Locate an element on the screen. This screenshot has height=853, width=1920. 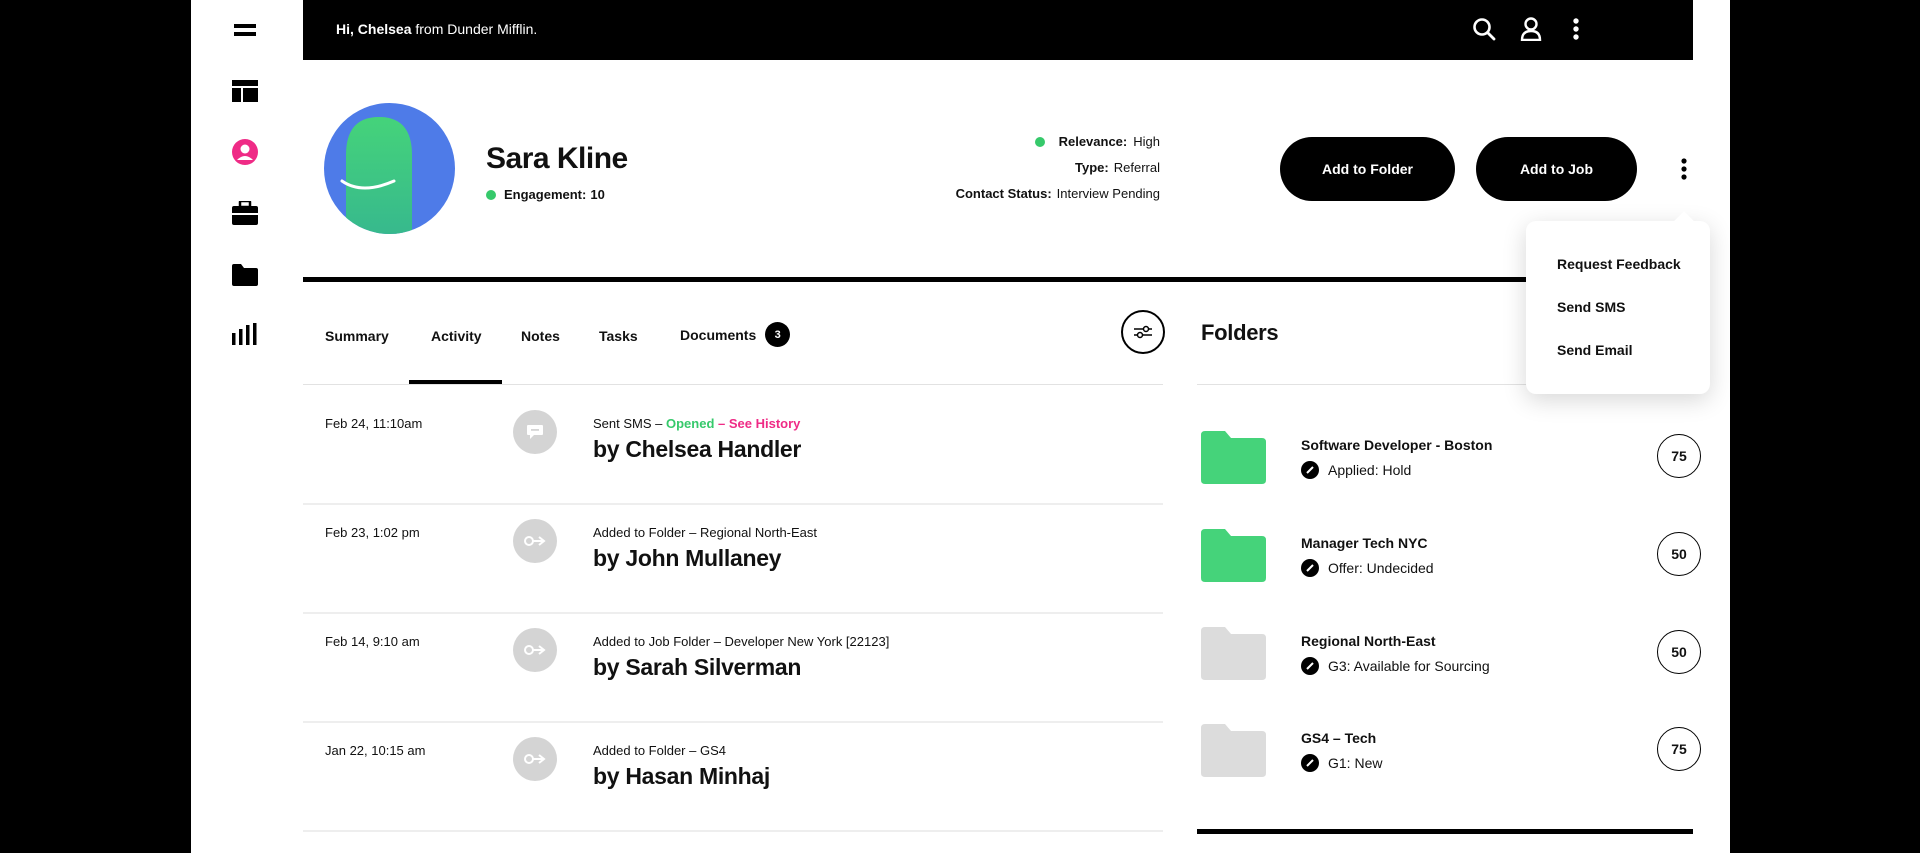
dashboard-icon is located at coordinates (245, 91).